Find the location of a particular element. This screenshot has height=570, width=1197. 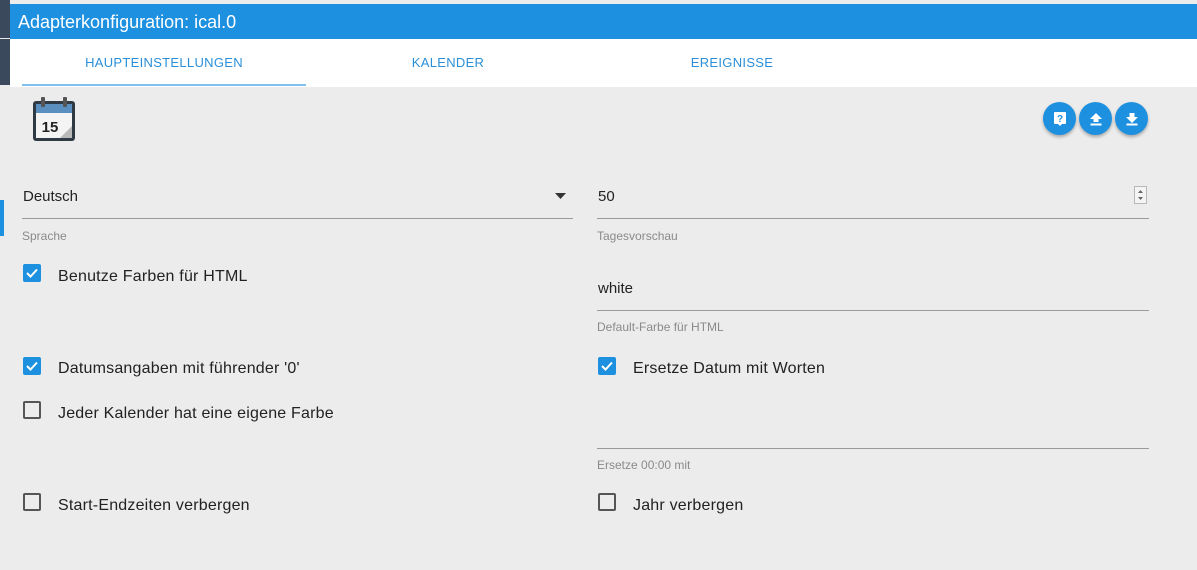

own-color-label: Jeder Kalender hat eine eigene Farbe is located at coordinates (196, 413).